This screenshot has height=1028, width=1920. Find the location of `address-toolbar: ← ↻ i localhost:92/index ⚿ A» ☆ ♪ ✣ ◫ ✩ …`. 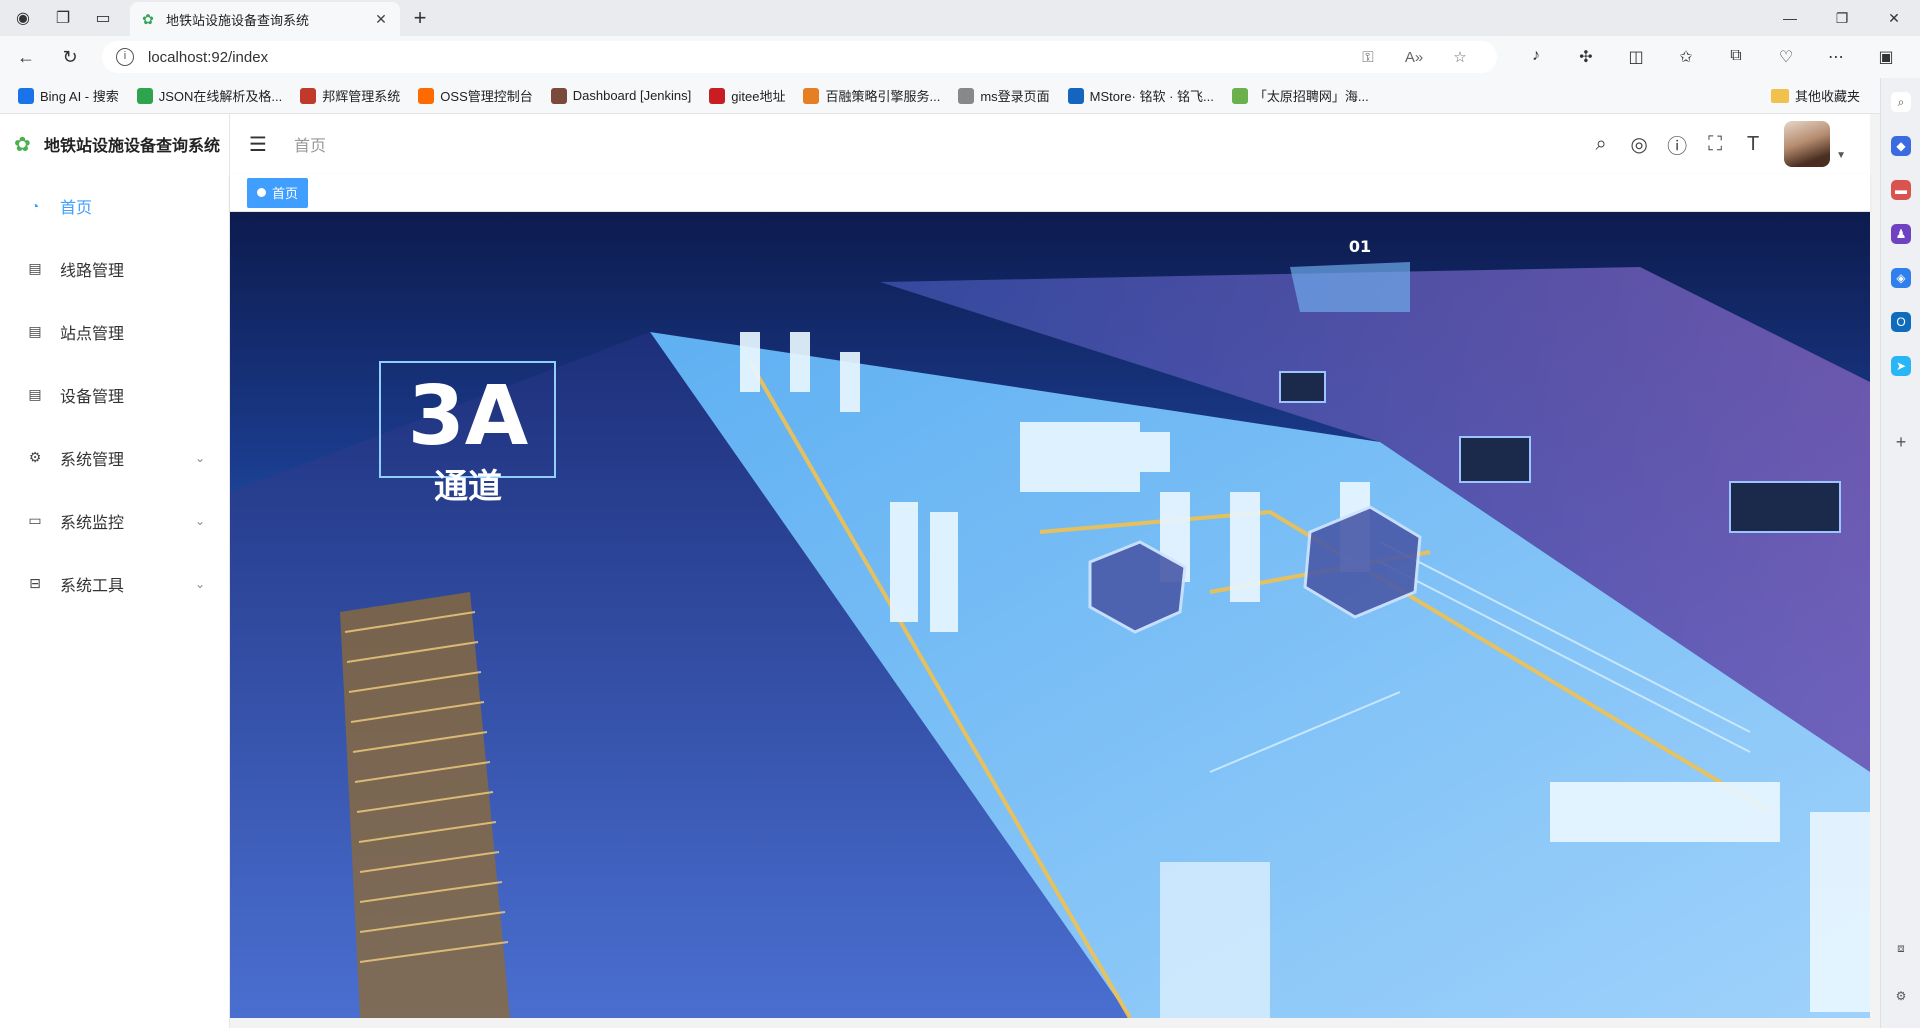

address-toolbar: ← ↻ i localhost:92/index ⚿ A» ☆ ♪ ✣ ◫ ✩ … is located at coordinates (960, 57).